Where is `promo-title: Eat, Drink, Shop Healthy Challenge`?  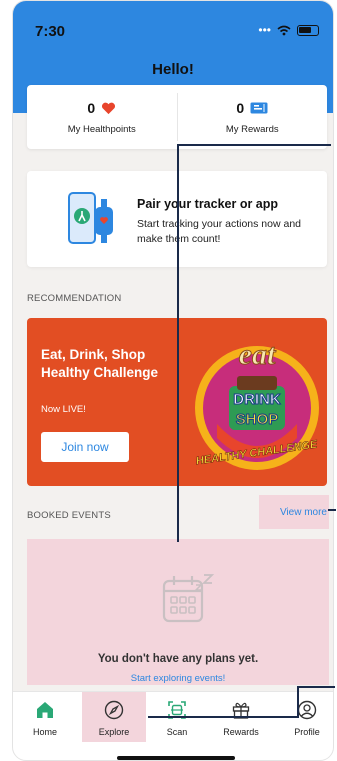 promo-title: Eat, Drink, Shop Healthy Challenge is located at coordinates (100, 363).